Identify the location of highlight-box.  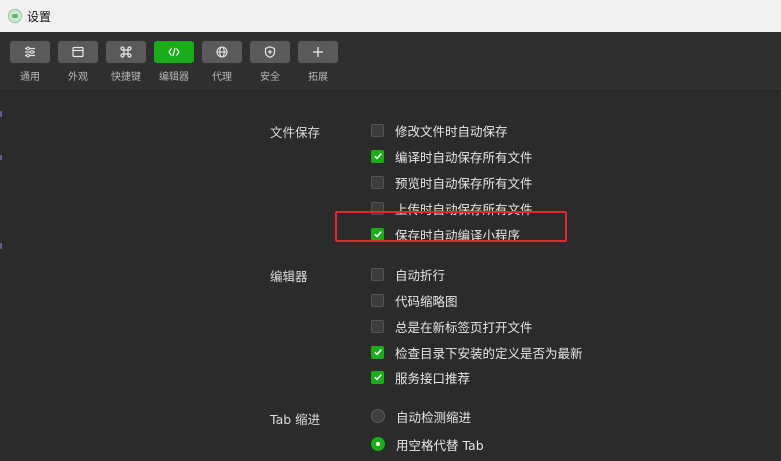
(451, 226).